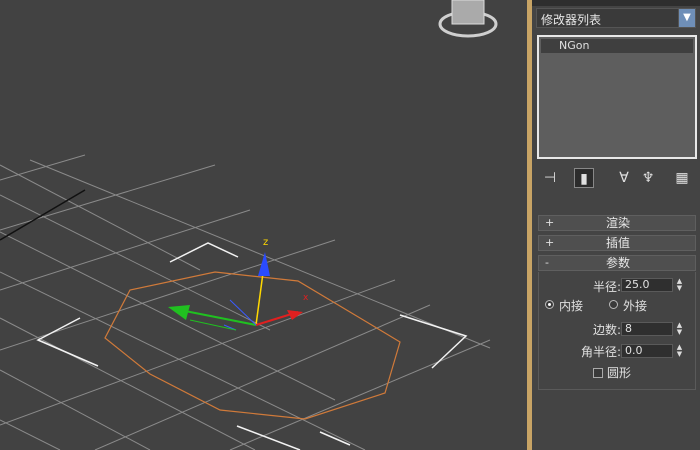 The width and height of the screenshot is (700, 450). I want to click on inscribed-radio, so click(549, 304).